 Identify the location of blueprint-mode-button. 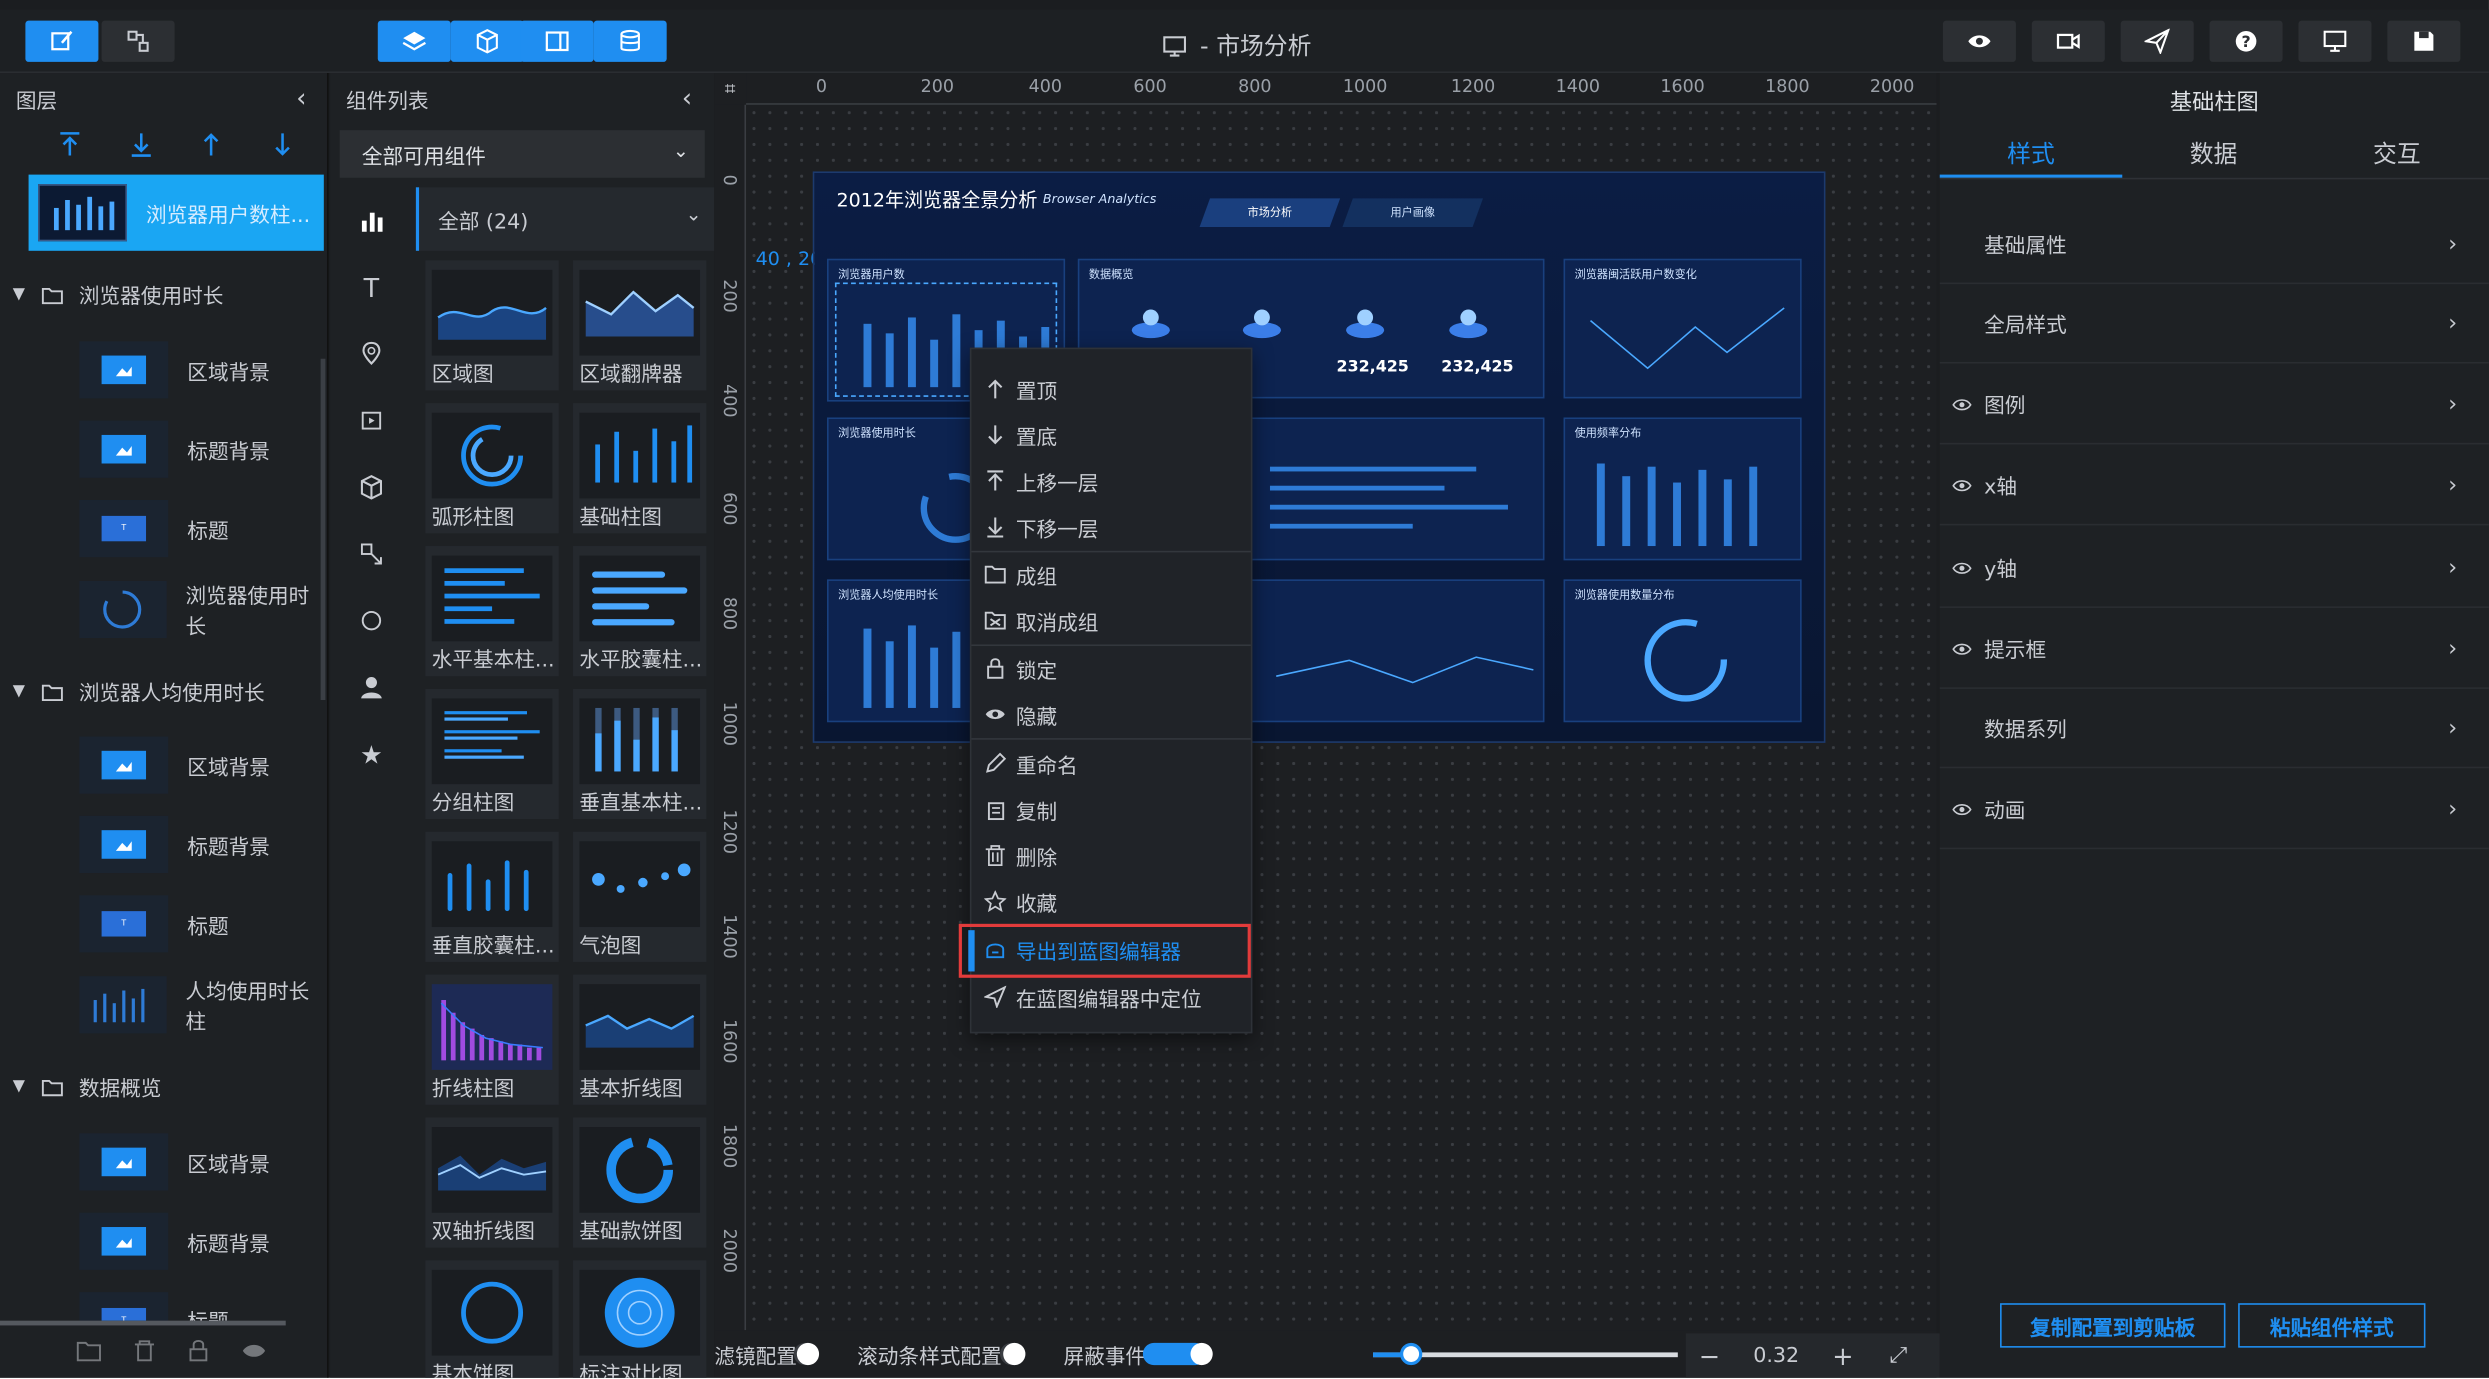
(138, 41).